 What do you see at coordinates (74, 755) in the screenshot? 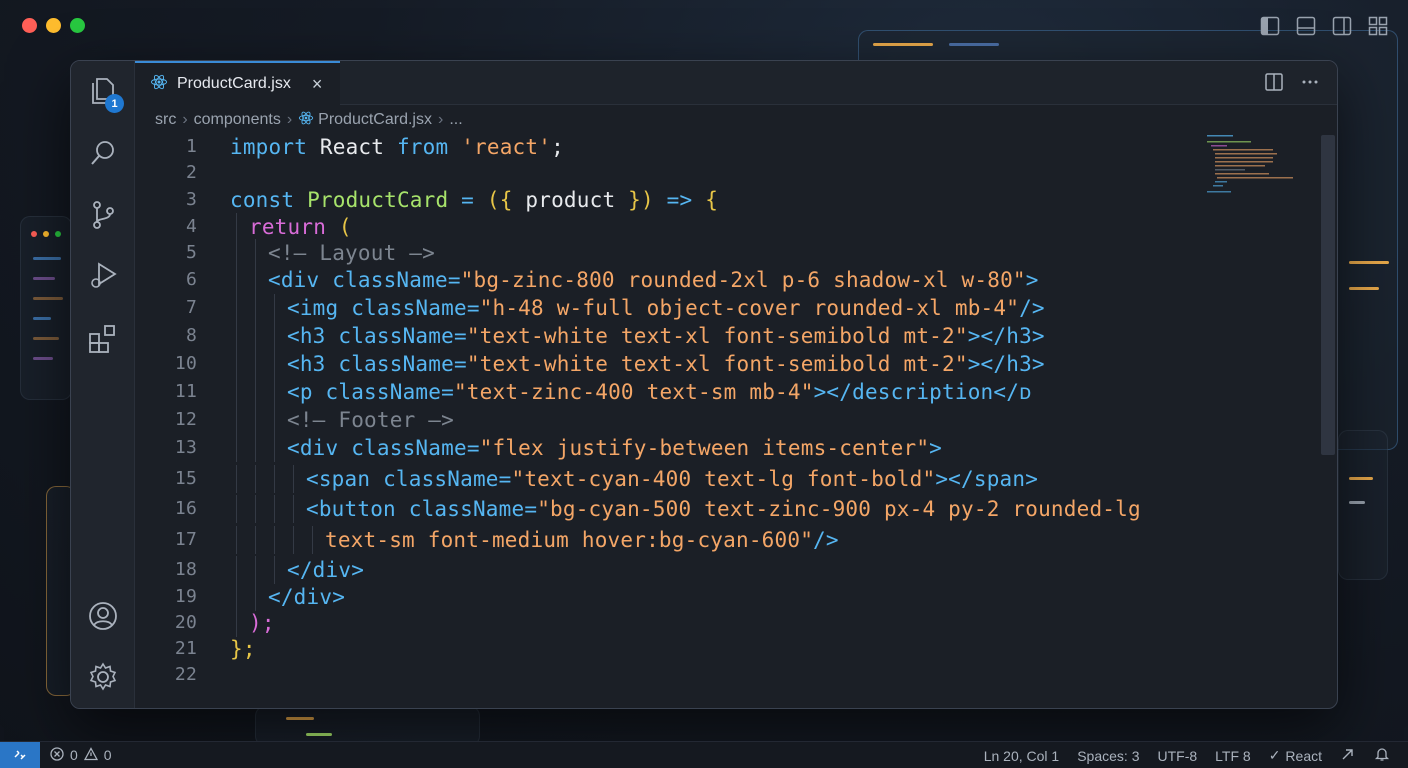
I see `error-count: 0` at bounding box center [74, 755].